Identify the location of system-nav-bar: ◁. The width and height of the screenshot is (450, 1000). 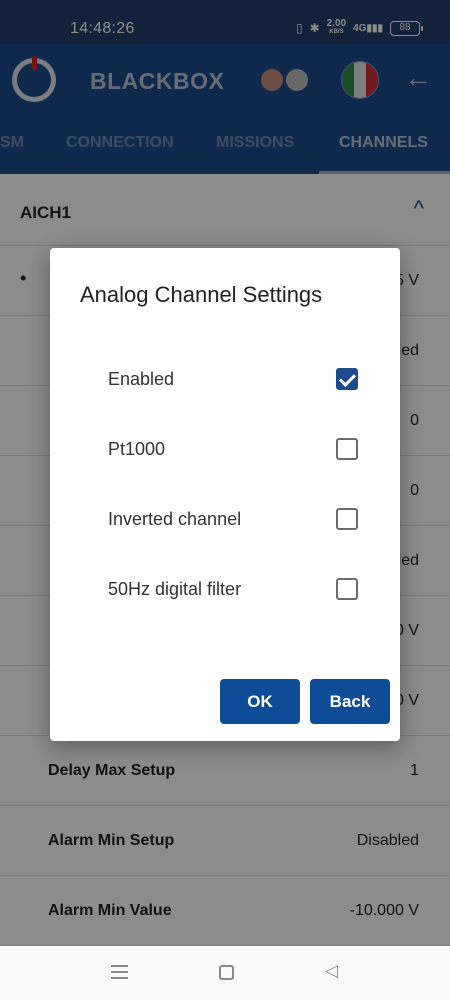
(225, 973).